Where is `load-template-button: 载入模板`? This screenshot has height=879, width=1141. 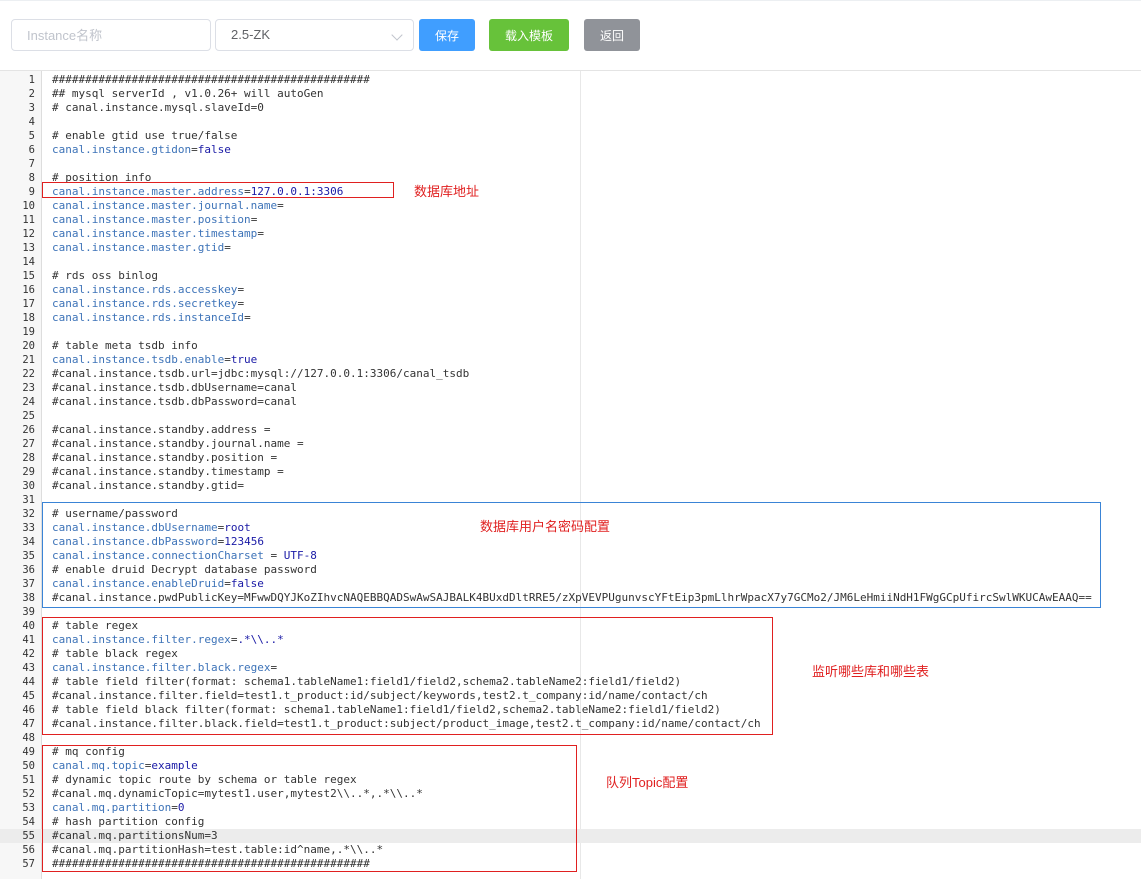
load-template-button: 载入模板 is located at coordinates (529, 35).